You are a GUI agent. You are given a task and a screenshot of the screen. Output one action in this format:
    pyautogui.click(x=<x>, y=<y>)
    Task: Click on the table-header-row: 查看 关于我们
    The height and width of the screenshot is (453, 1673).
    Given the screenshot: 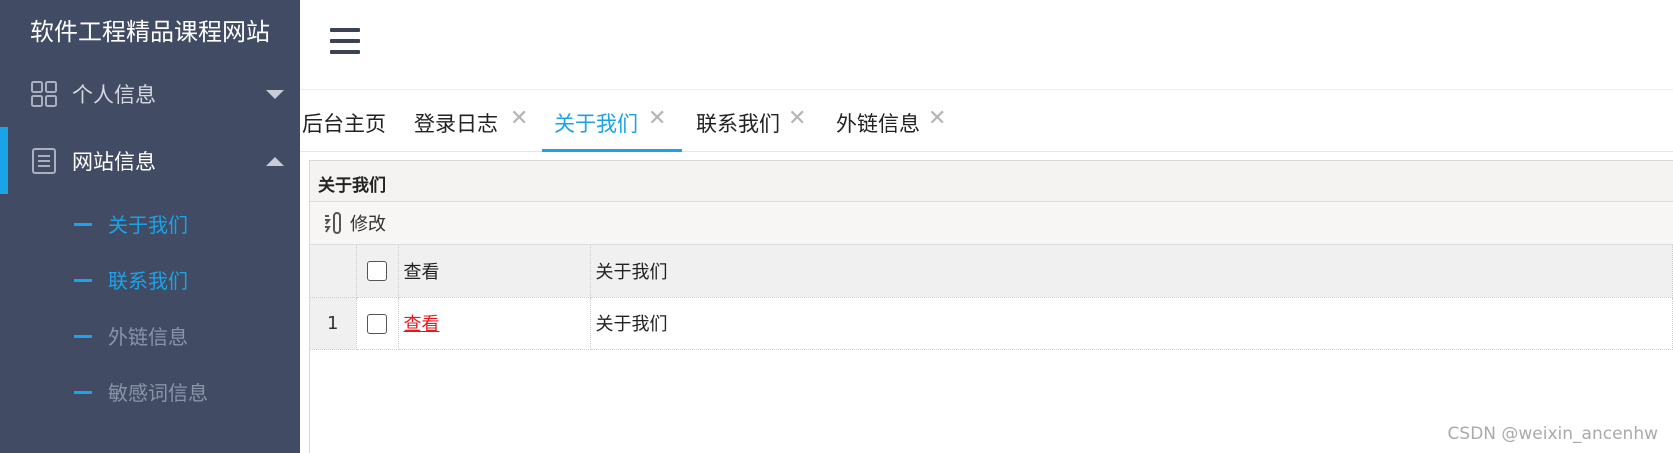 What is the action you would take?
    pyautogui.click(x=991, y=271)
    